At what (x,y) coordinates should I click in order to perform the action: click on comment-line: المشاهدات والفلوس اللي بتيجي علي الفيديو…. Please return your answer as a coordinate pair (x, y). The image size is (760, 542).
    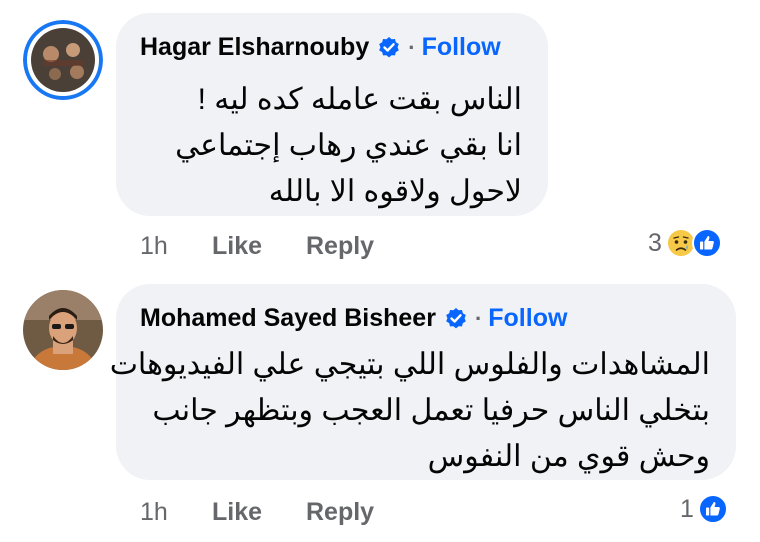
    Looking at the image, I should click on (409, 364).